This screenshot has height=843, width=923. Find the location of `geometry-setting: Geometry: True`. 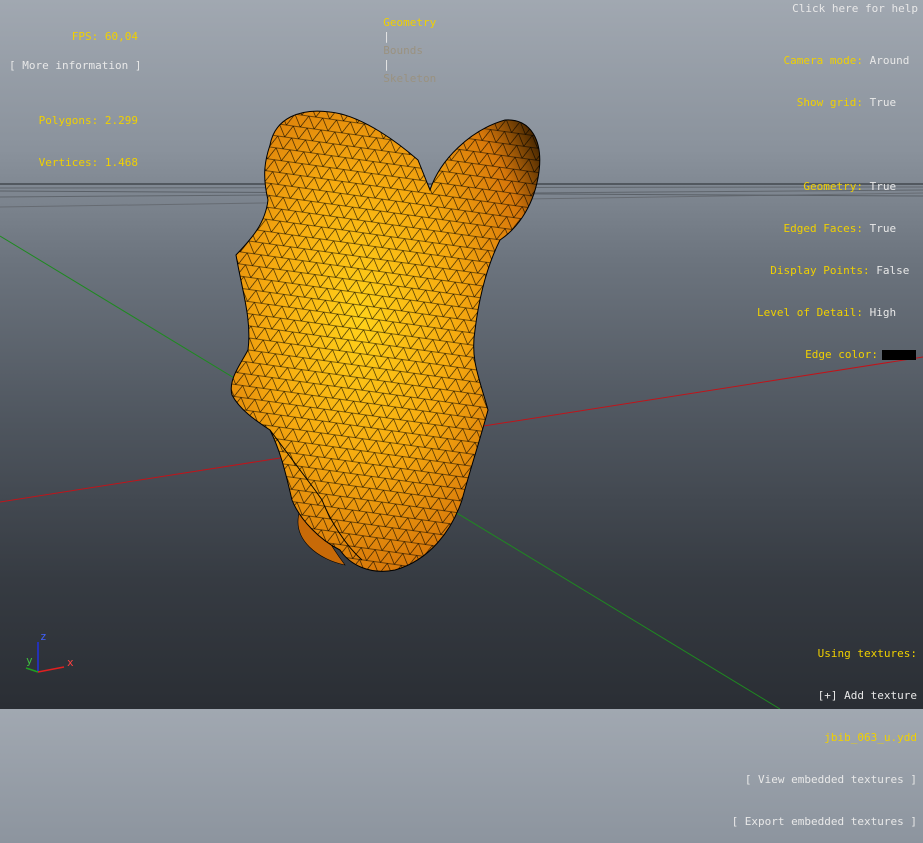

geometry-setting: Geometry: True is located at coordinates (836, 187).